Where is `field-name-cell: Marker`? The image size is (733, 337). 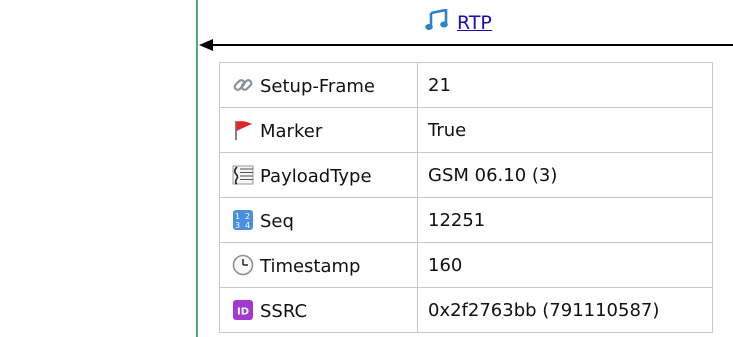 field-name-cell: Marker is located at coordinates (318, 130).